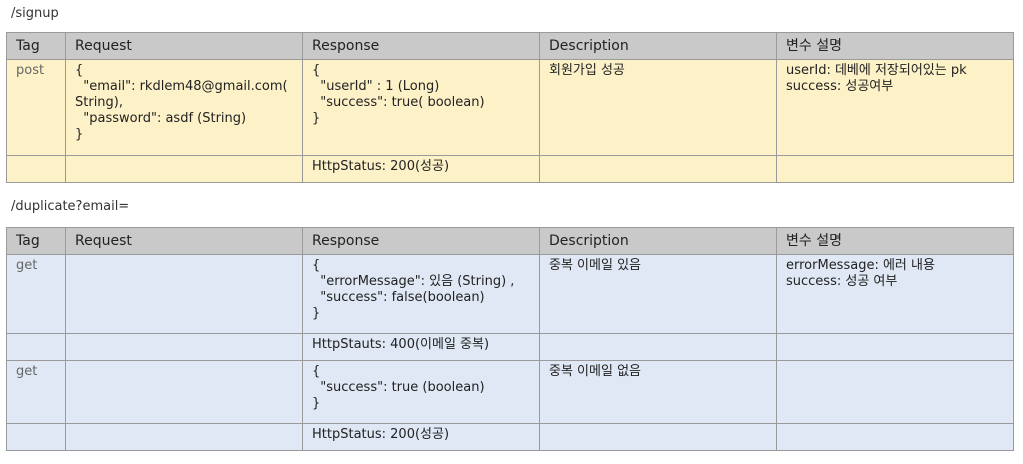 The width and height of the screenshot is (1023, 464). Describe the element at coordinates (895, 294) in the screenshot. I see `cell-variables: errorMessage: 에러 내용 success: 성공 여부` at that location.